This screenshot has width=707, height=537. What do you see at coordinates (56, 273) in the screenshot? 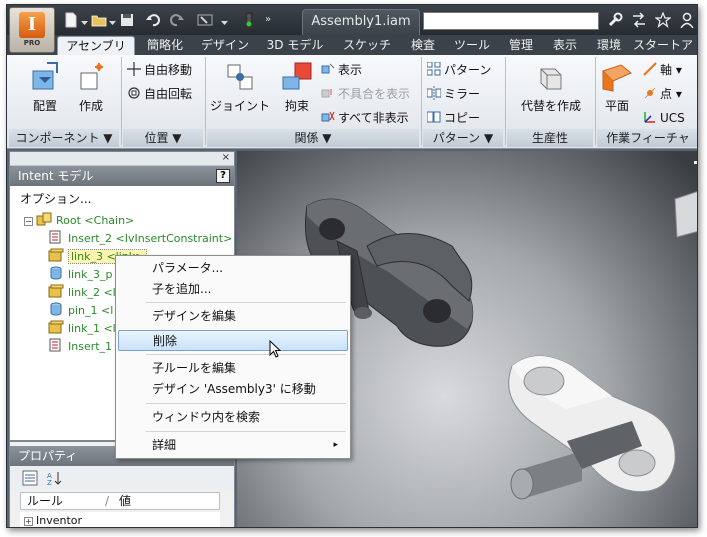
I see `pin-icon` at bounding box center [56, 273].